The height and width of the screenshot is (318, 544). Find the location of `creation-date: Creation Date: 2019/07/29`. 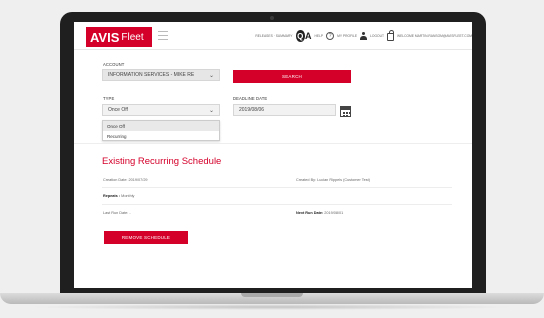

creation-date: Creation Date: 2019/07/29 is located at coordinates (125, 180).